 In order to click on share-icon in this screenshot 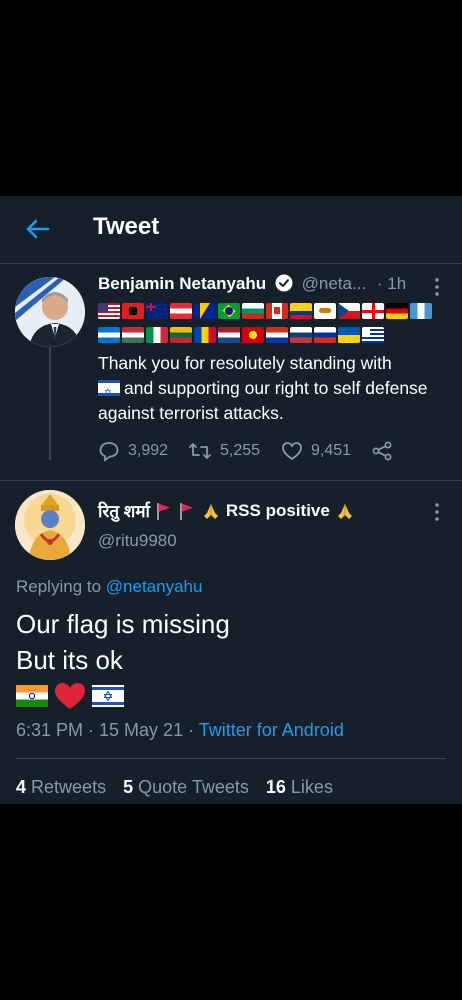, I will do `click(382, 451)`.